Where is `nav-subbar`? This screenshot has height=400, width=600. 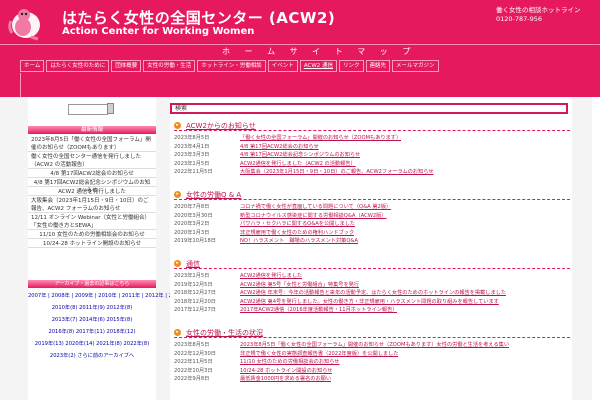 nav-subbar is located at coordinates (300, 85).